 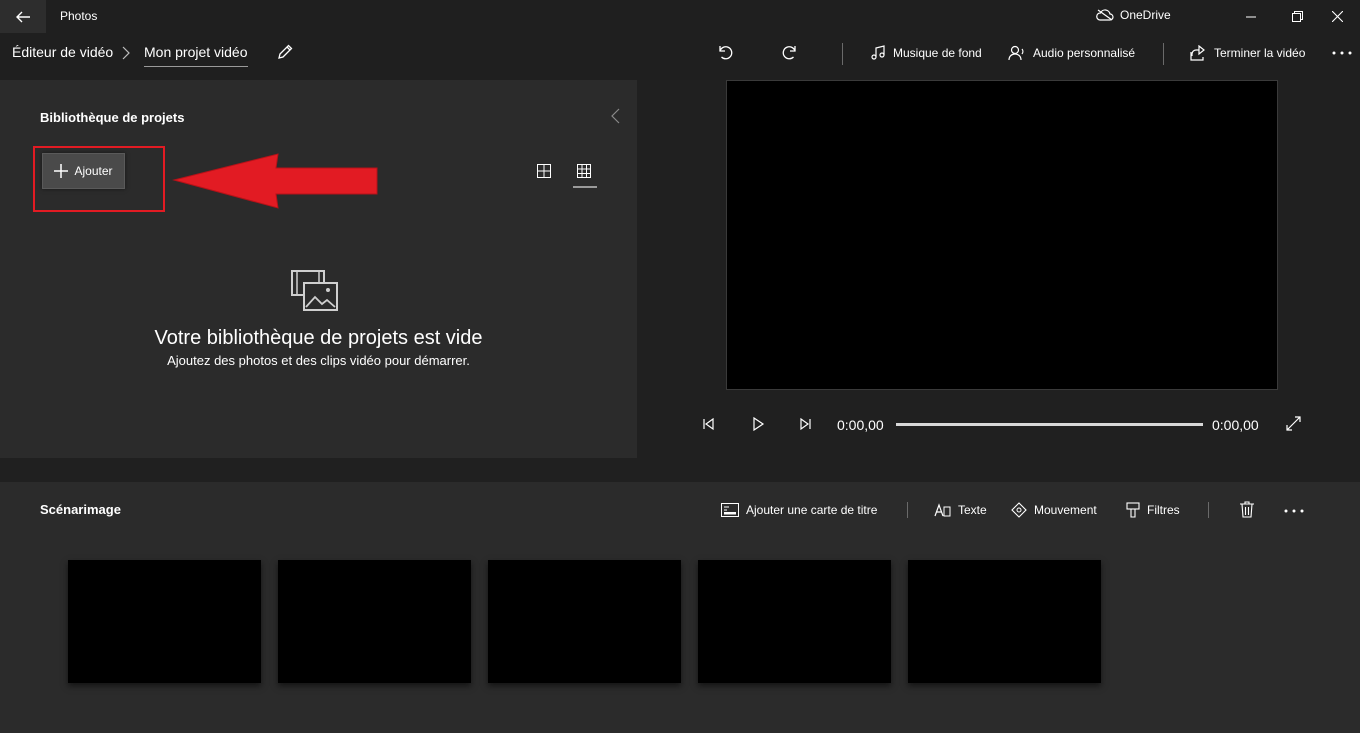 I want to click on motion-label: Mouvement, so click(x=1065, y=510).